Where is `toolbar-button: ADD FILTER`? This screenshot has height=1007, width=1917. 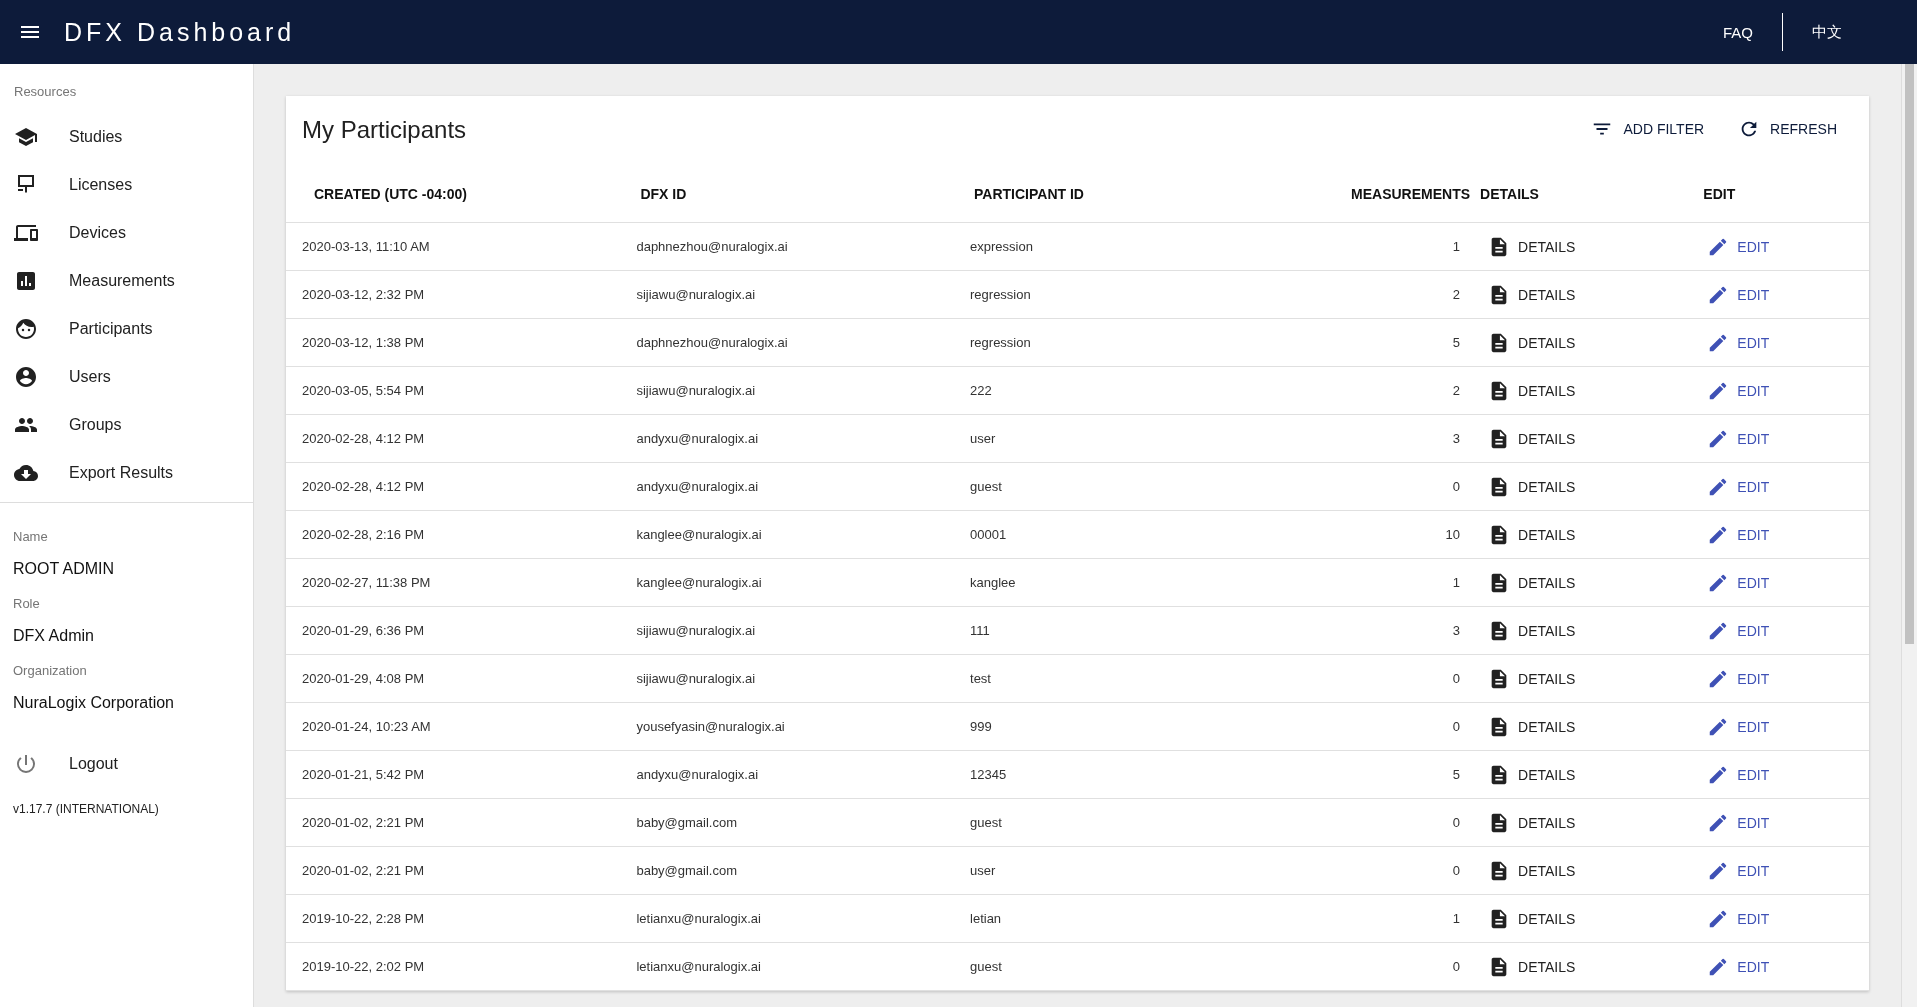
toolbar-button: ADD FILTER is located at coordinates (1648, 129).